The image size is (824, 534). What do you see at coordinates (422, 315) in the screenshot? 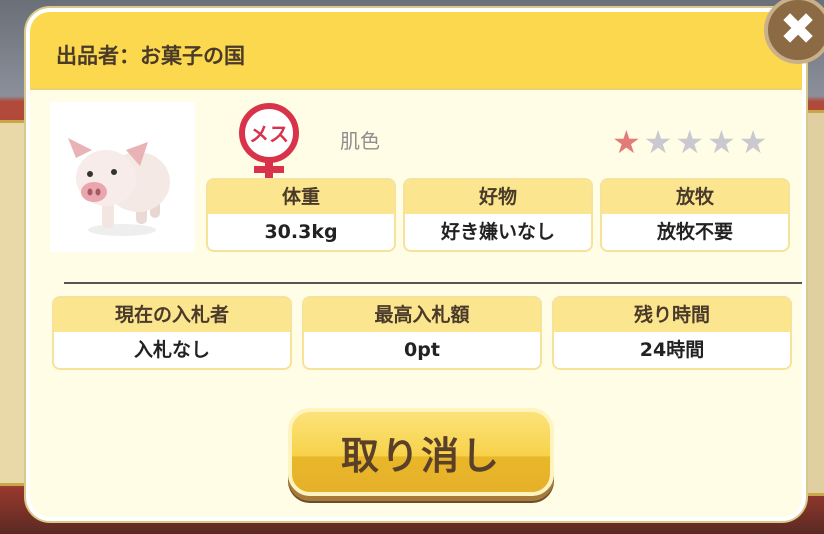
I see `max-bid-label: 最高入札額` at bounding box center [422, 315].